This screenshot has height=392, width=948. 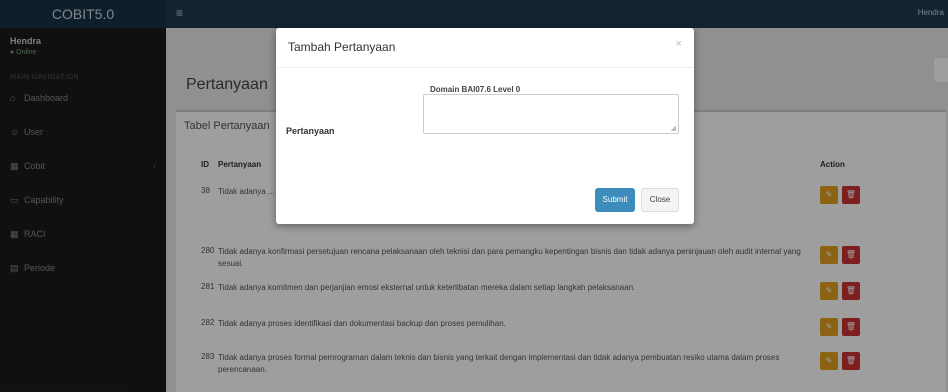 I want to click on close-button: Close, so click(x=660, y=200).